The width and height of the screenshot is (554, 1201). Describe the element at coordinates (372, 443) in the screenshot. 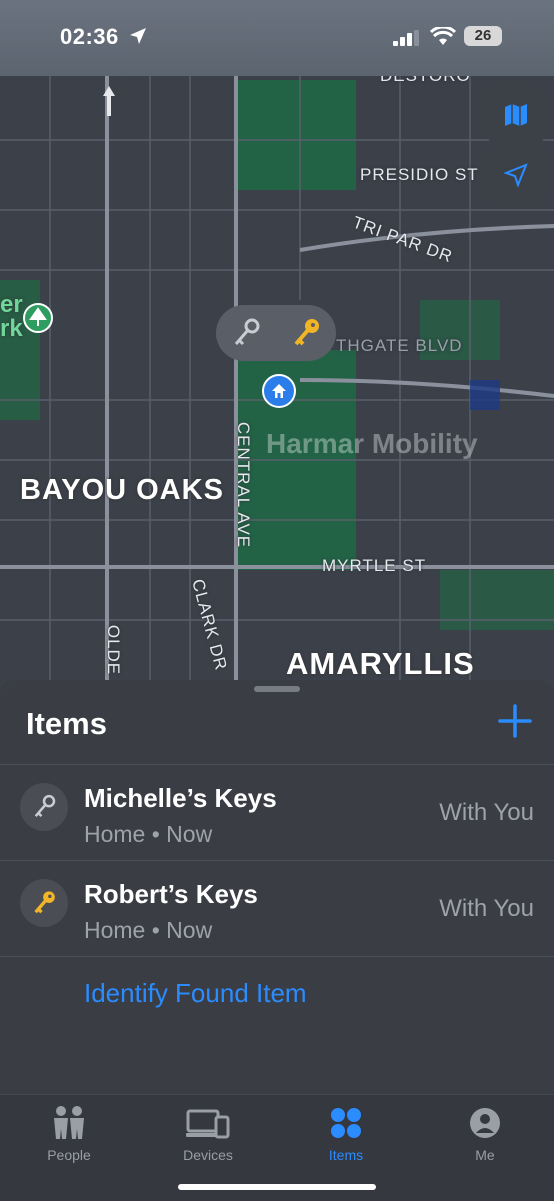

I see `map-watermark: Harmar Mobility` at that location.